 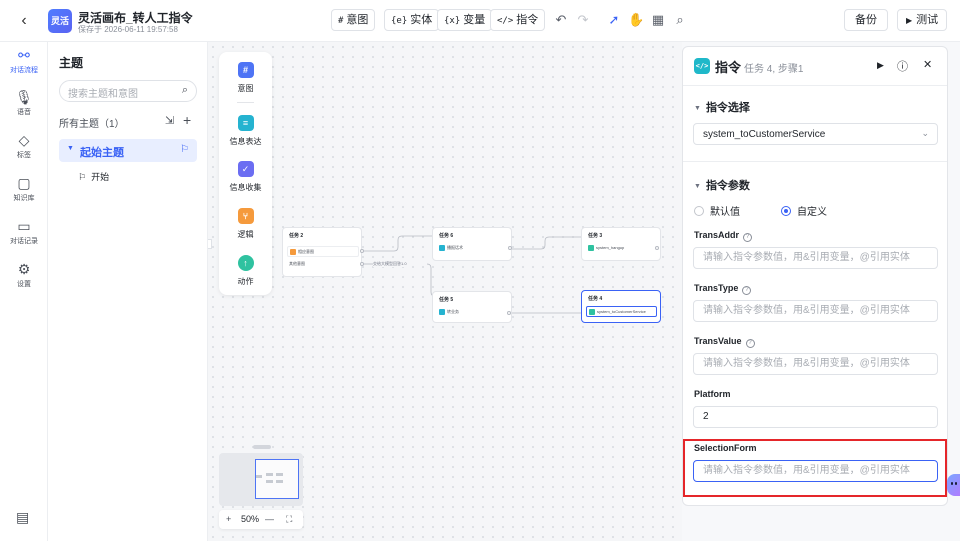 I want to click on minimap-handle, so click(x=262, y=447).